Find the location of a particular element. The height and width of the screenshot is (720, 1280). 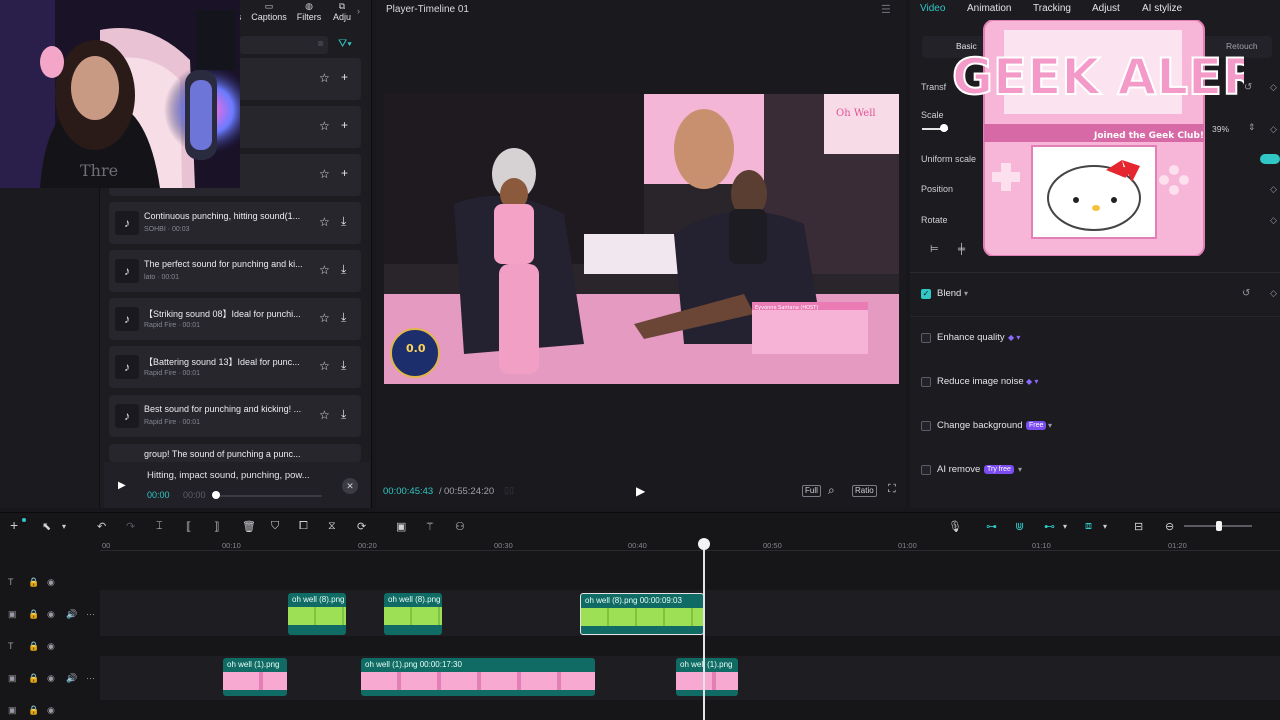

delete-icon: 🗑 is located at coordinates (249, 526).